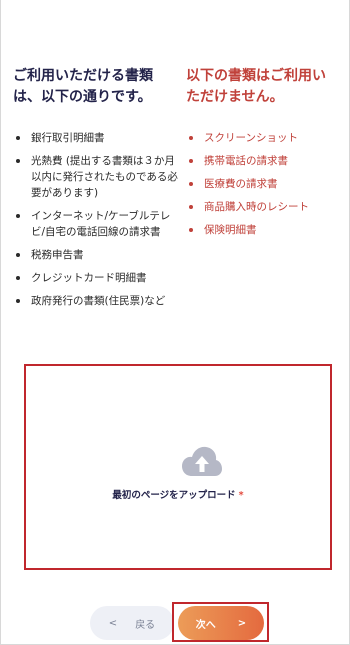 The image size is (350, 645). Describe the element at coordinates (265, 161) in the screenshot. I see `list-item: 携帯電話の請求書` at that location.